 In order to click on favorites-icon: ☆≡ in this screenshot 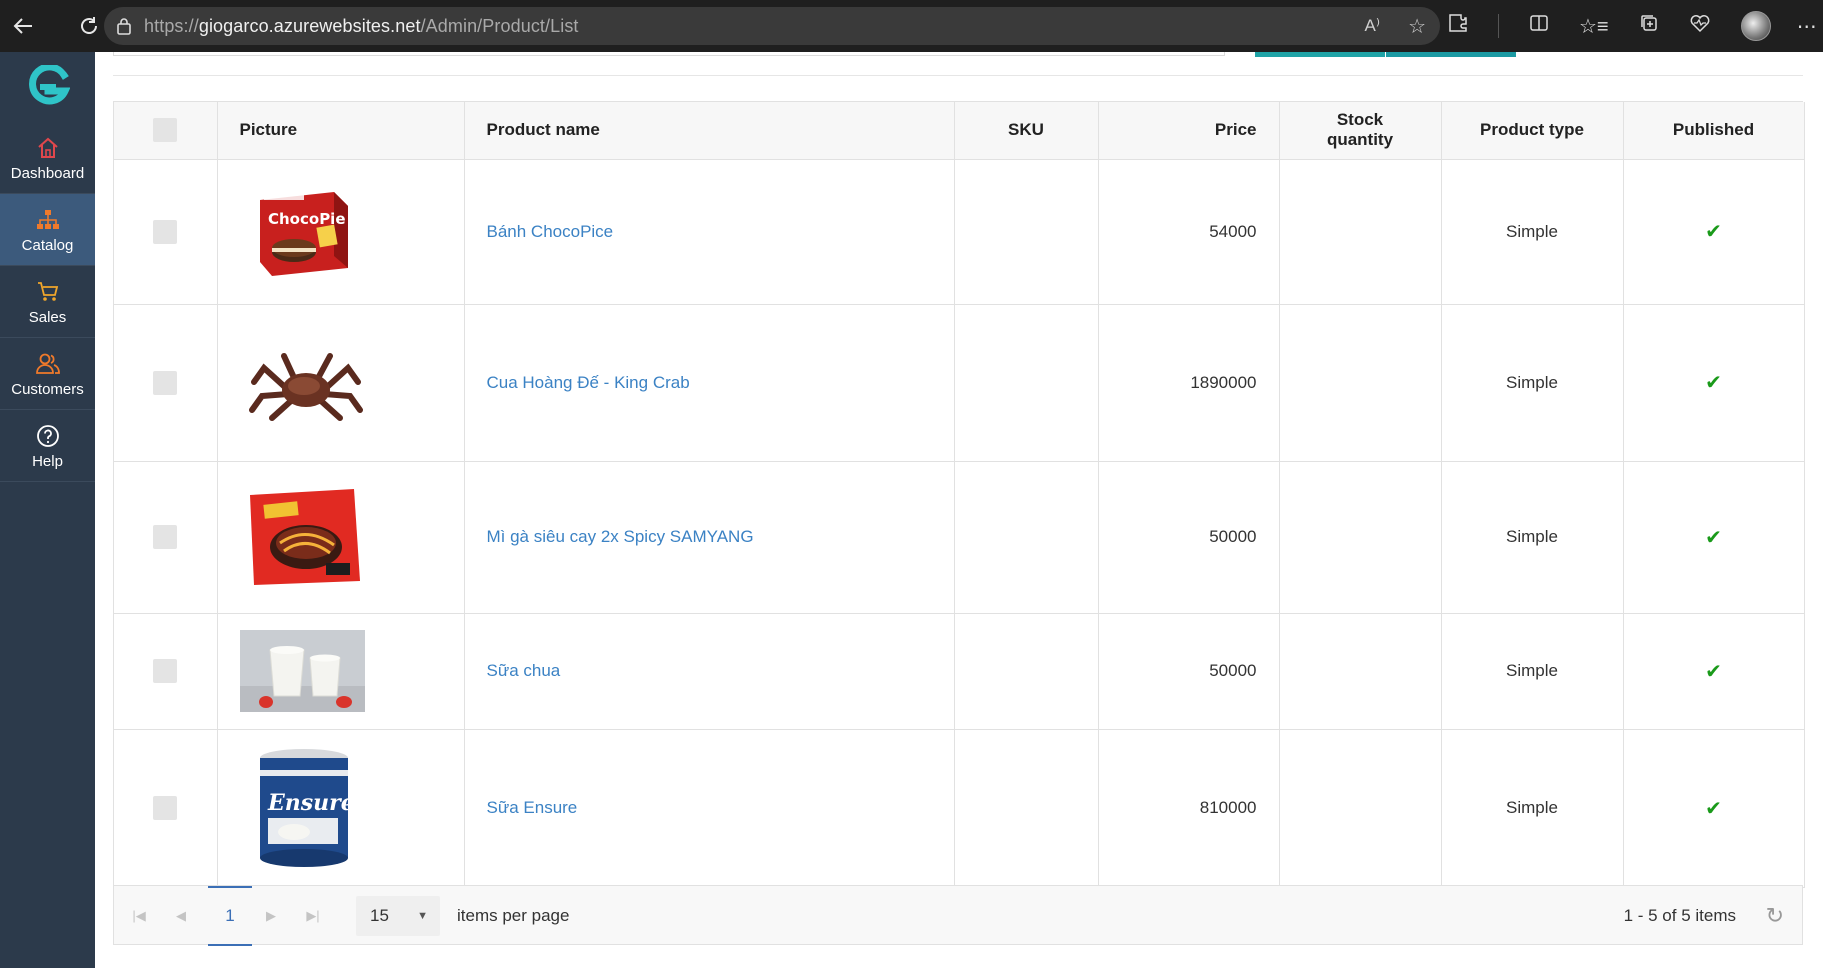, I will do `click(1594, 26)`.